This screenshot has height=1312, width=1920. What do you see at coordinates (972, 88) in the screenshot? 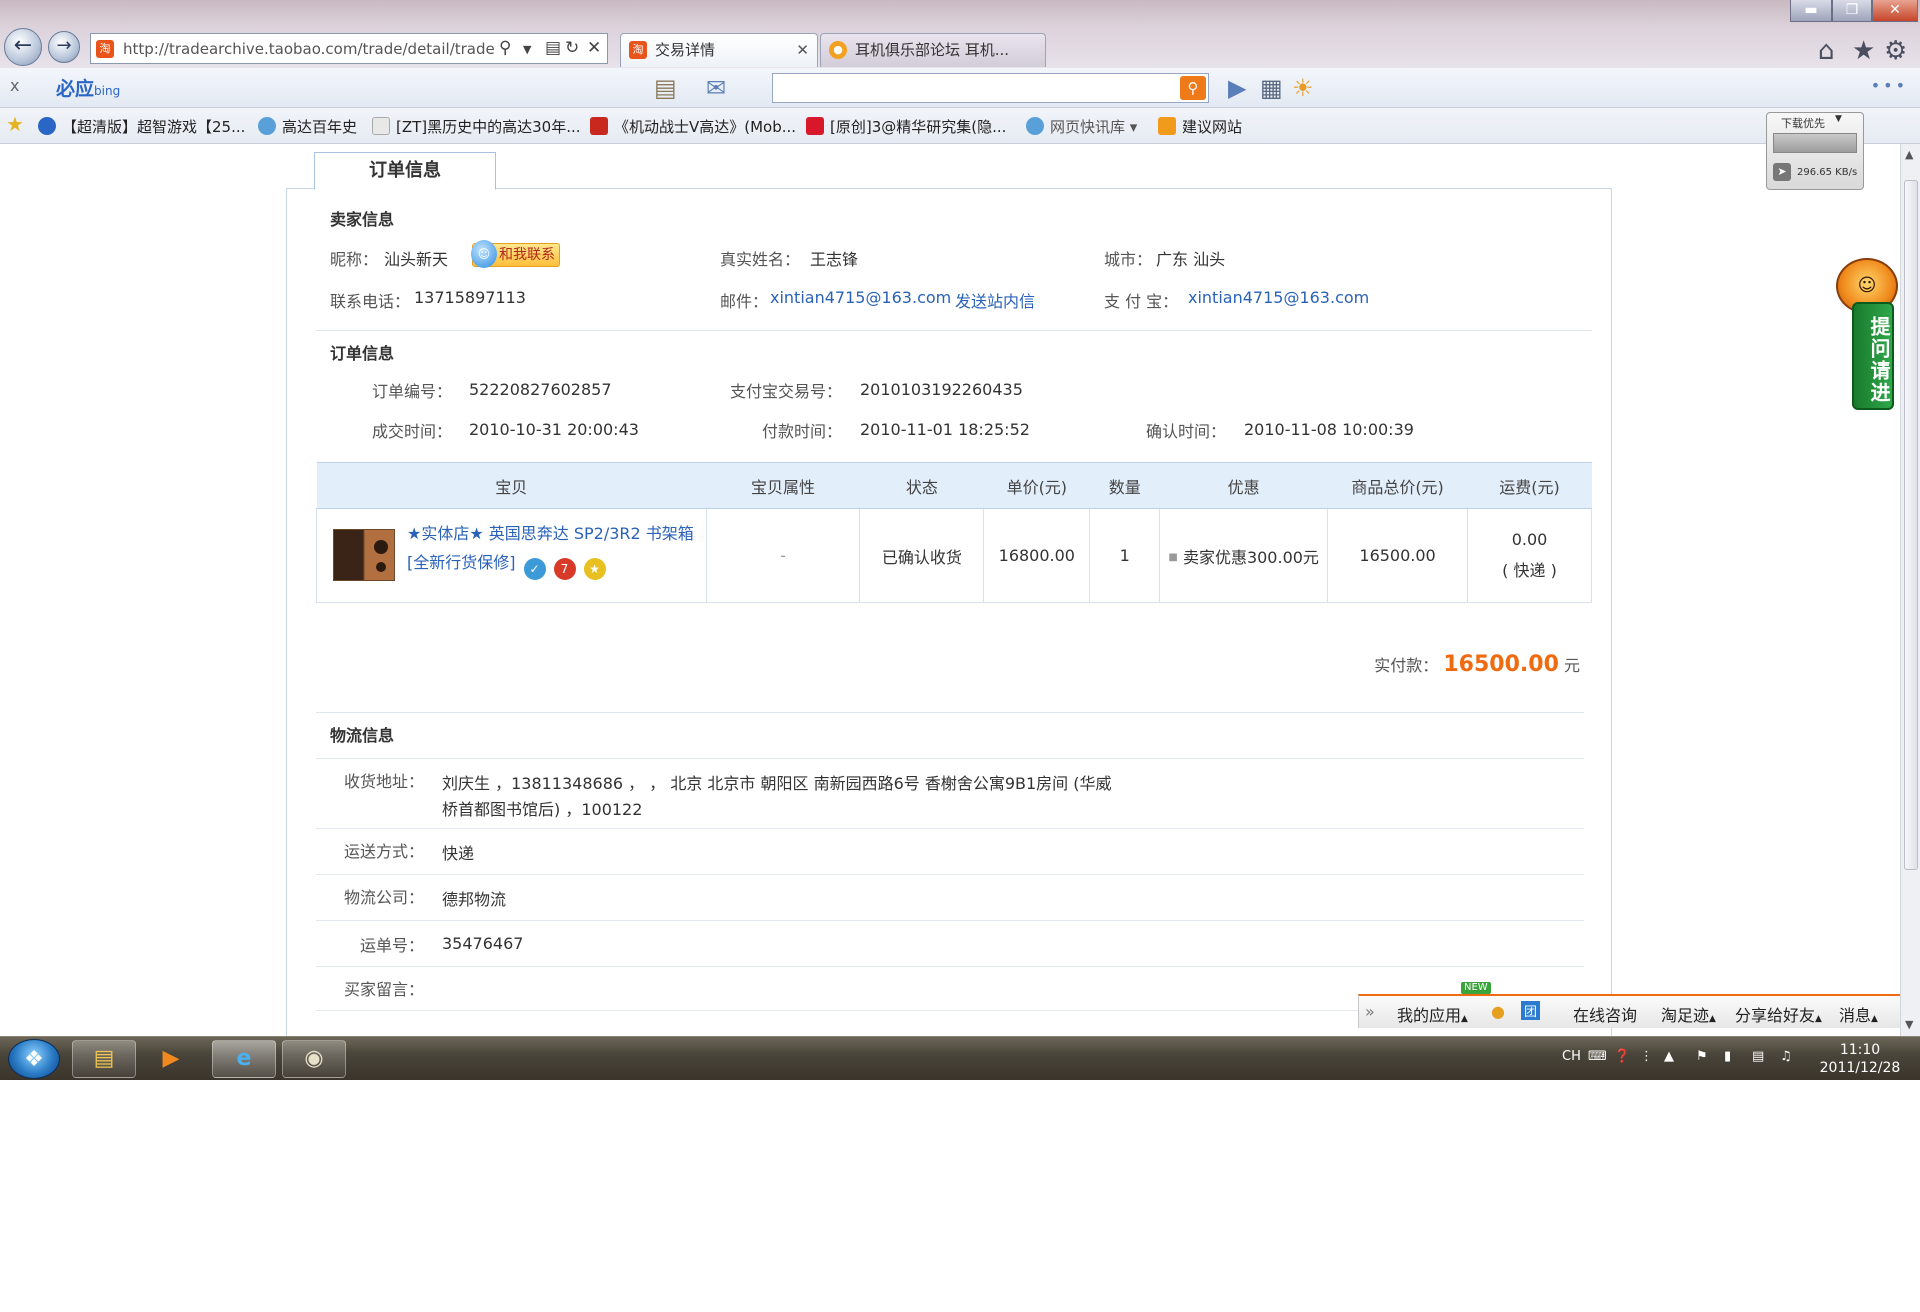
I see `bing-search-input` at bounding box center [972, 88].